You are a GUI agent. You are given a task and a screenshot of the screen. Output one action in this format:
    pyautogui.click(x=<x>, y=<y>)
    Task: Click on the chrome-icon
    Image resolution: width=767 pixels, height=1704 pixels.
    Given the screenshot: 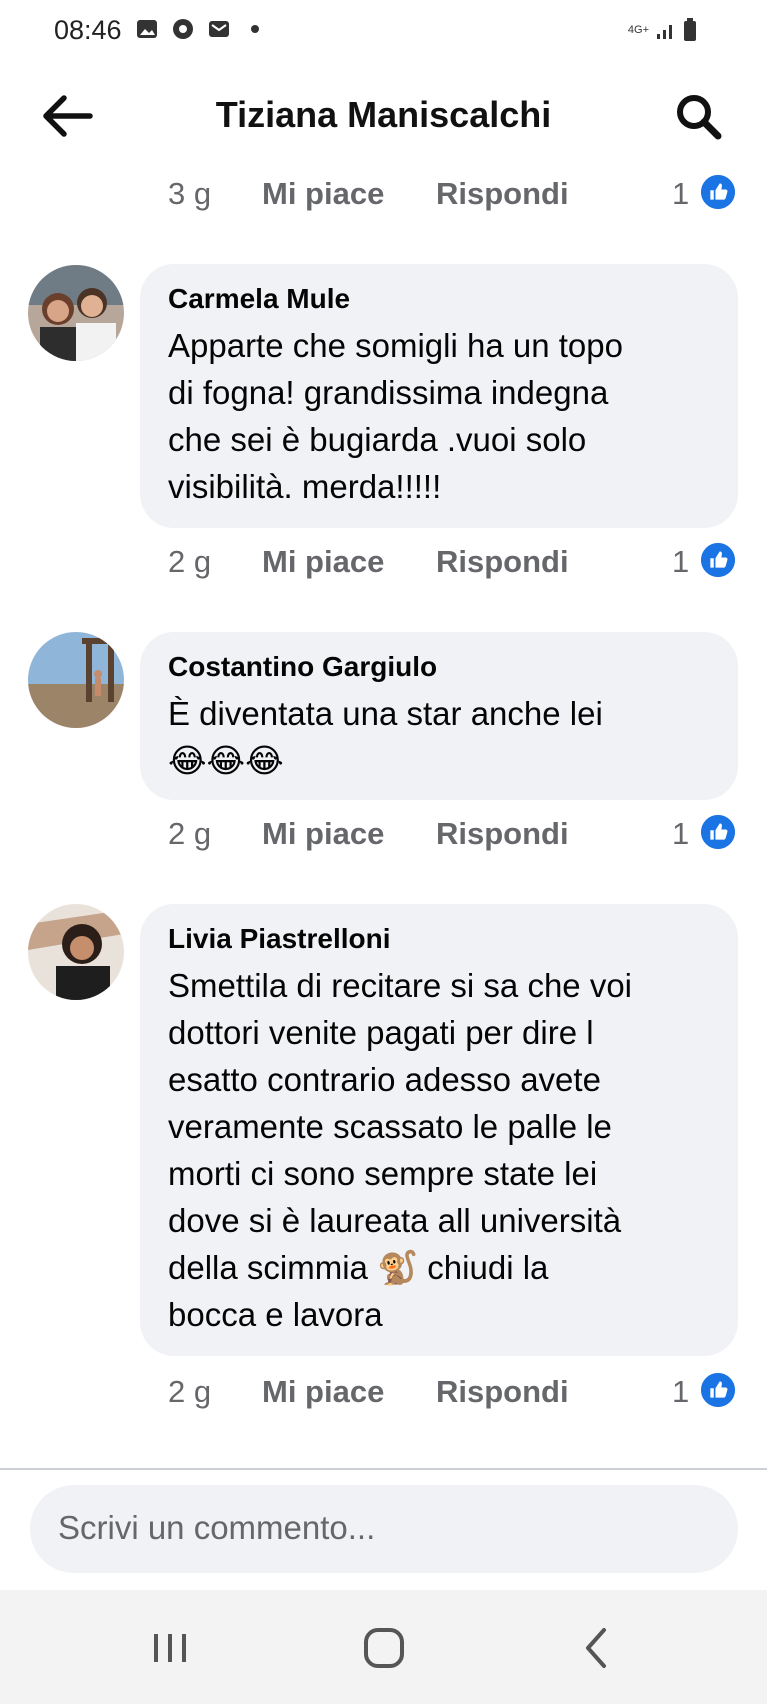 What is the action you would take?
    pyautogui.click(x=183, y=29)
    